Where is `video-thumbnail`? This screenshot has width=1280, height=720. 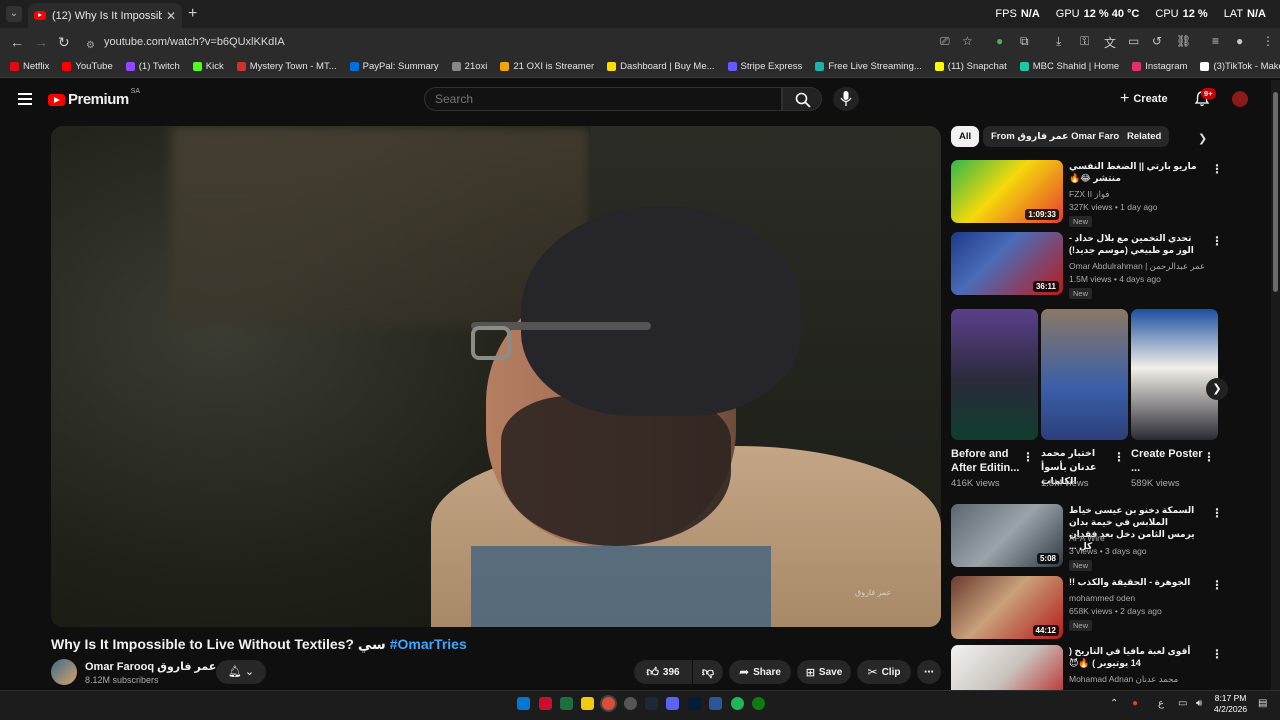
video-thumbnail is located at coordinates (1007, 667).